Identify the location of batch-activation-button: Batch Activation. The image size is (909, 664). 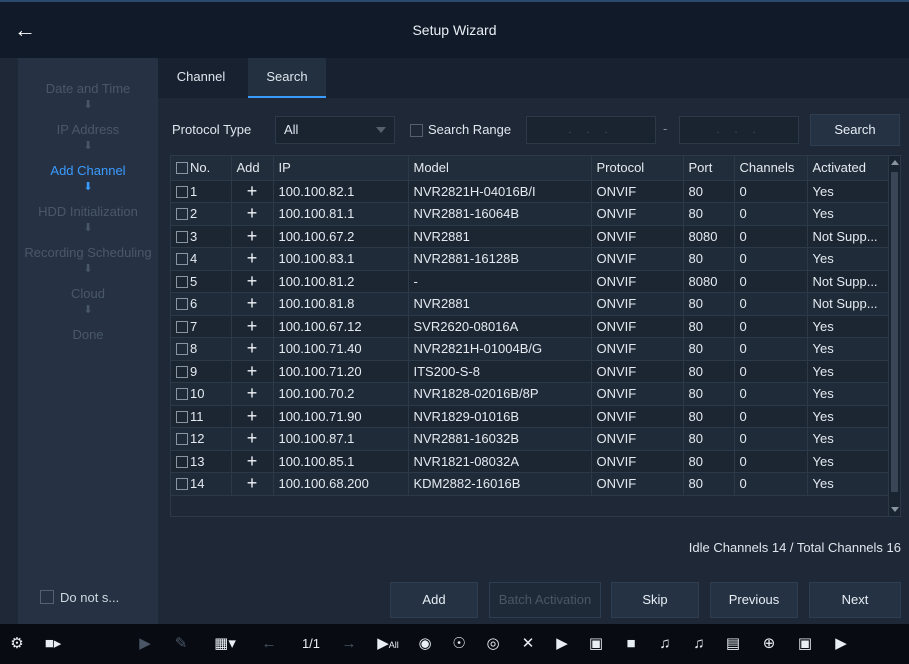
(545, 600).